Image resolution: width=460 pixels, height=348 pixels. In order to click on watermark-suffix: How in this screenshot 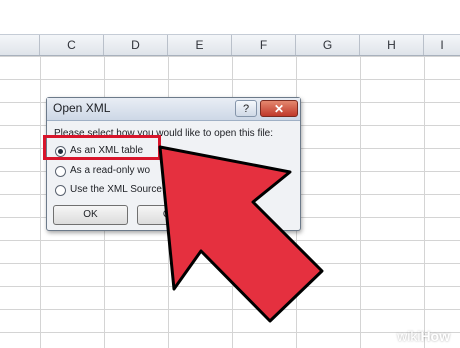, I will do `click(435, 336)`.